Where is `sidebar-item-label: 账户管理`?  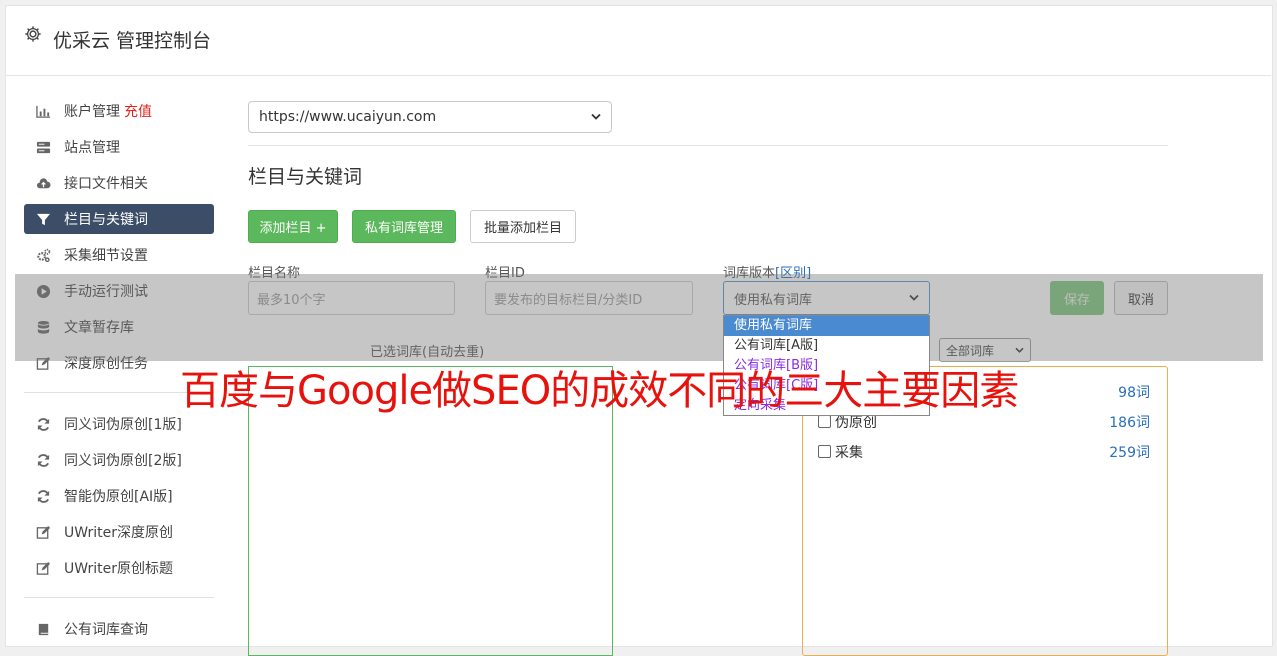
sidebar-item-label: 账户管理 is located at coordinates (92, 112).